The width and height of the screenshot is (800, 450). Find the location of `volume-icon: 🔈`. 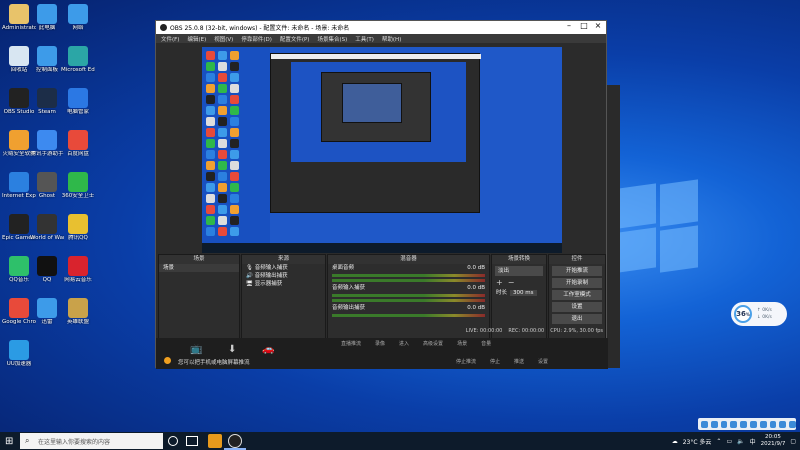

volume-icon: 🔈 is located at coordinates (740, 441).